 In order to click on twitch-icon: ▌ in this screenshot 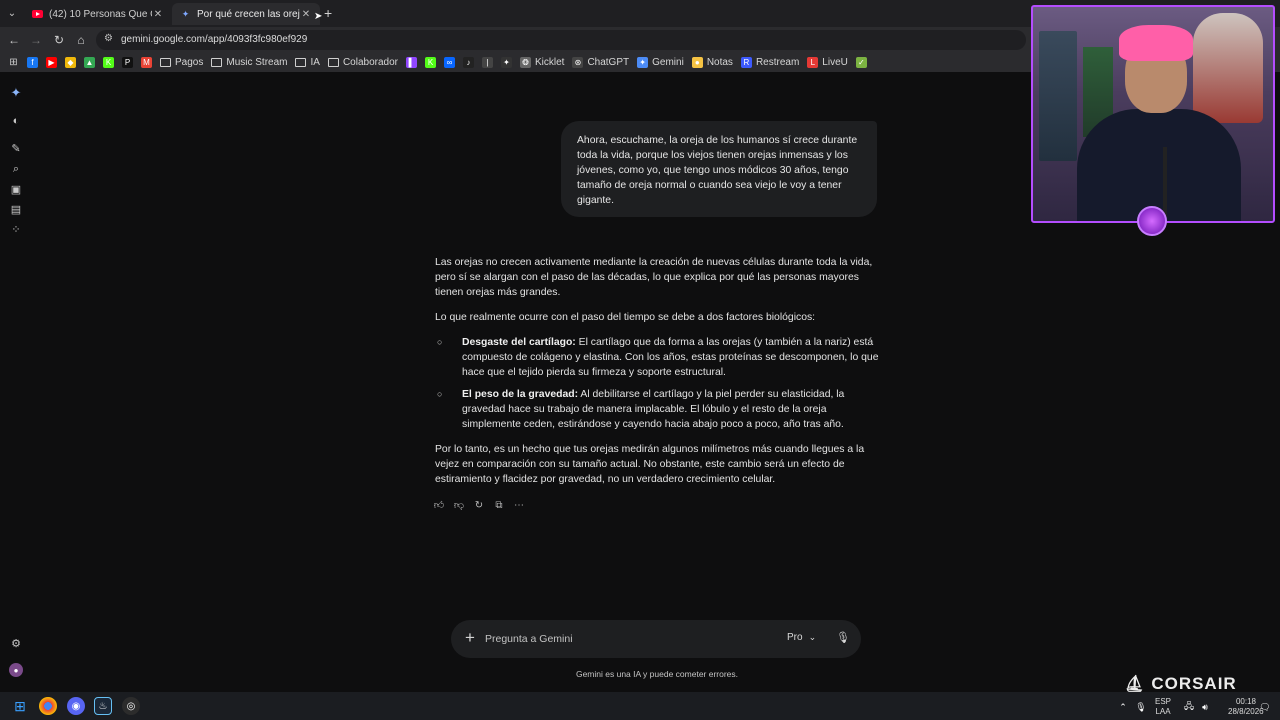, I will do `click(411, 62)`.